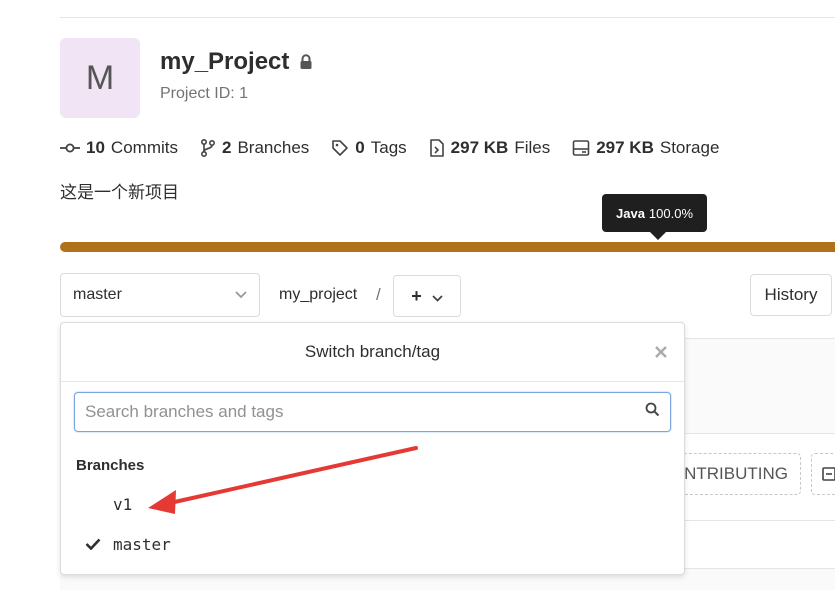 The image size is (835, 590). I want to click on avatar-letter: M, so click(100, 77).